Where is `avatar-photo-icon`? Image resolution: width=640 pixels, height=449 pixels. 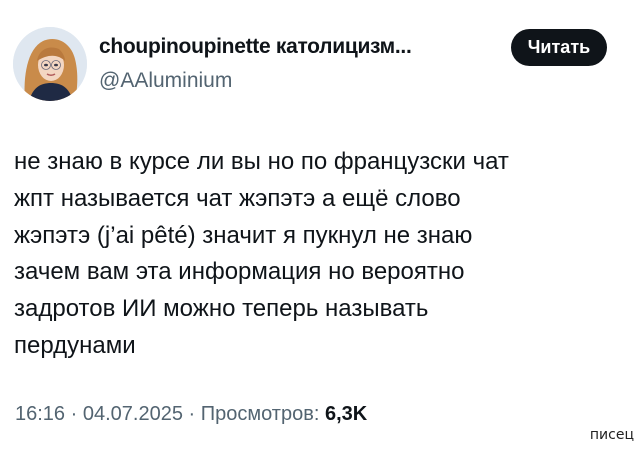
avatar-photo-icon is located at coordinates (50, 64).